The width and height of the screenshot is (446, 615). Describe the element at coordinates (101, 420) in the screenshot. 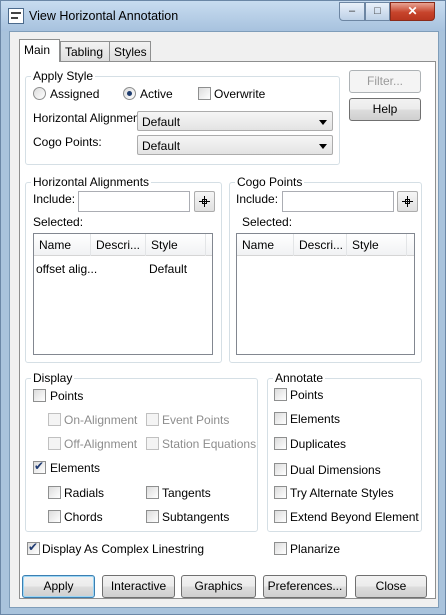

I see `on-alignment-label: On-Alignment` at that location.